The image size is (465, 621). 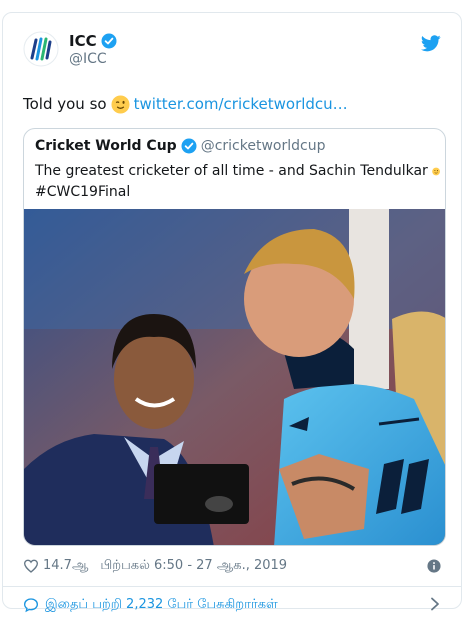 What do you see at coordinates (88, 59) in the screenshot?
I see `author-handle: @ICC` at bounding box center [88, 59].